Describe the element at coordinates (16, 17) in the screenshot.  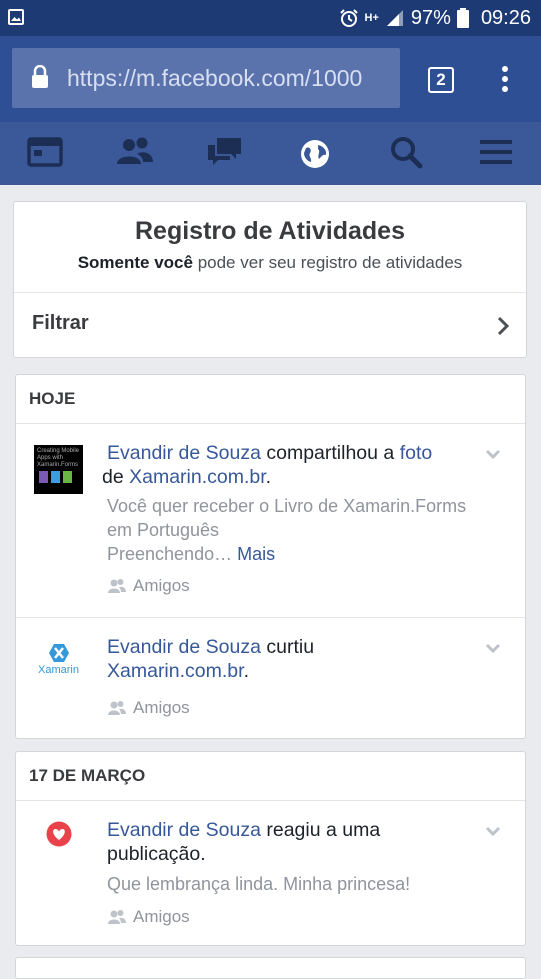
I see `gallery-notification-icon` at that location.